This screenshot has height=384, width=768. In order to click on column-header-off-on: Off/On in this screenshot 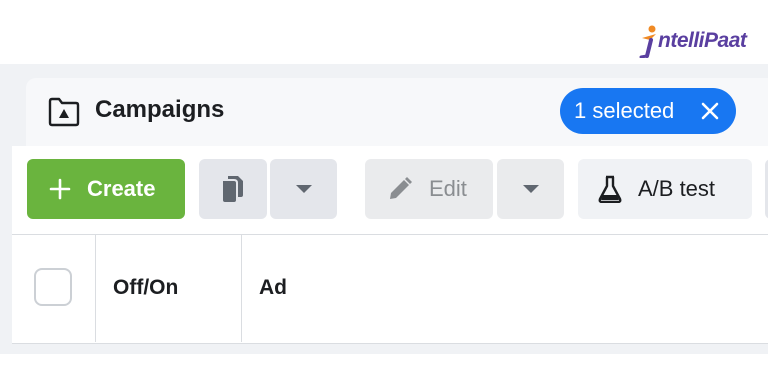, I will do `click(145, 288)`.